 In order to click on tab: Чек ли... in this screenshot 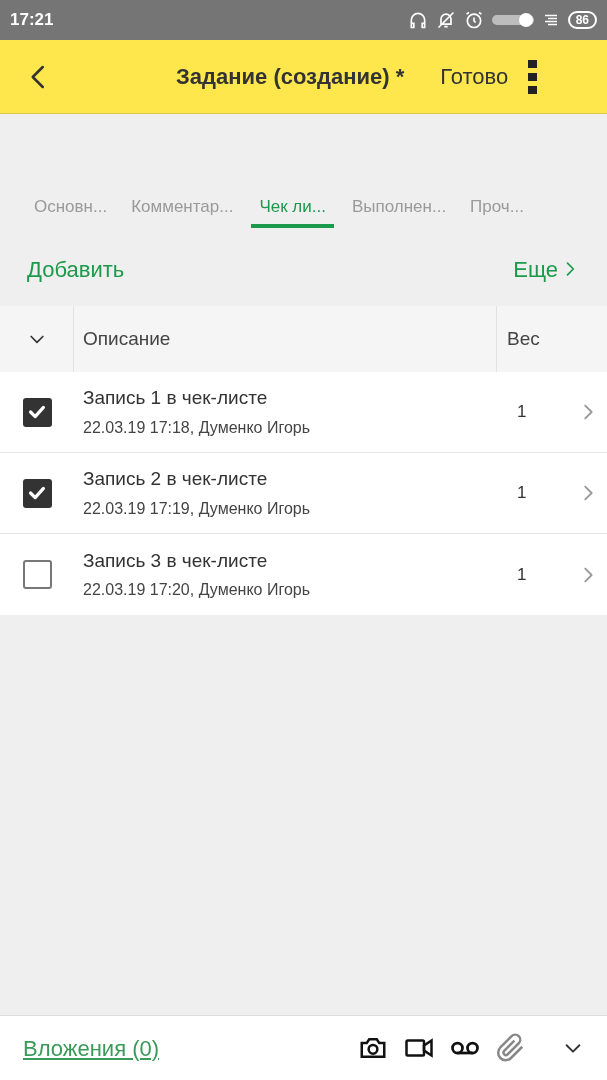, I will do `click(292, 211)`.